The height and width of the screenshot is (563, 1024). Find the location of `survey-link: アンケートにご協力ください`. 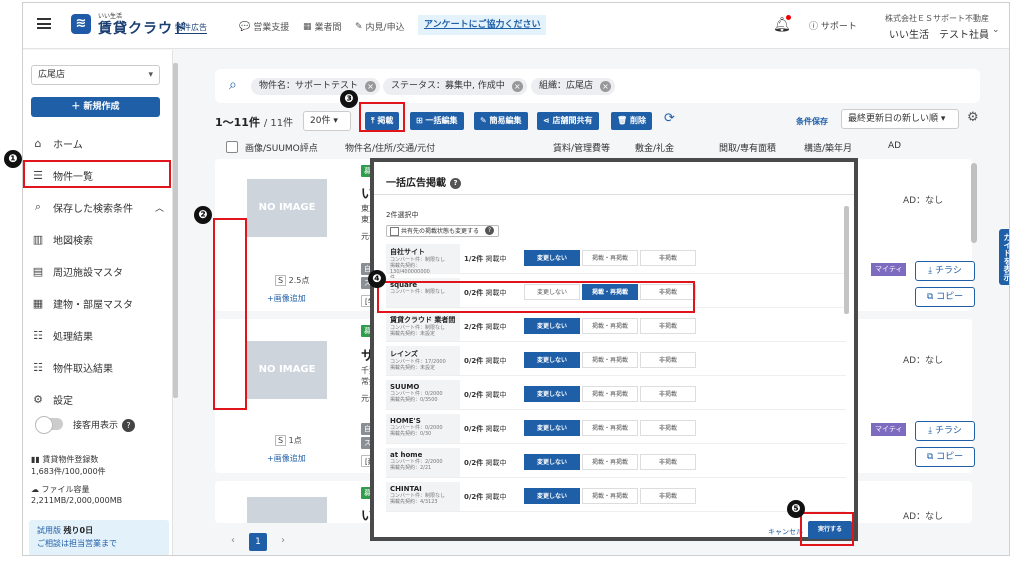

survey-link: アンケートにご協力ください is located at coordinates (482, 25).